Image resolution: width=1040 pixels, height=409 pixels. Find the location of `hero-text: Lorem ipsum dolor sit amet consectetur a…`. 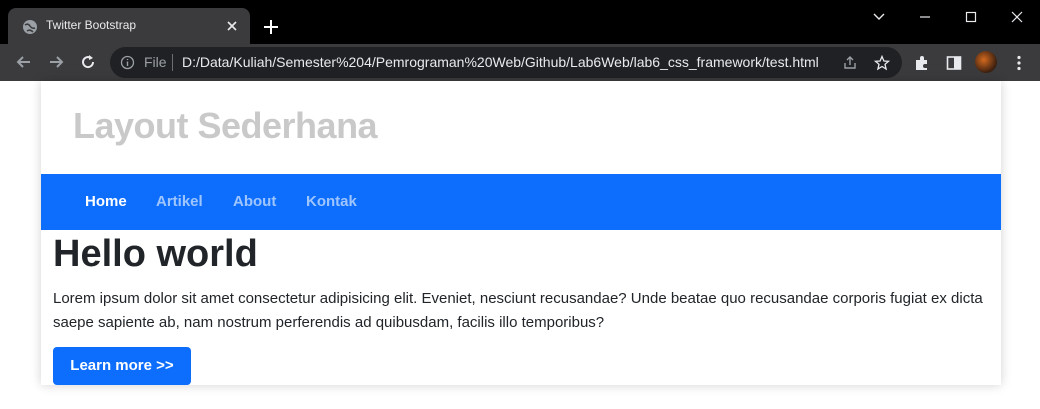

hero-text: Lorem ipsum dolor sit amet consectetur a… is located at coordinates (518, 310).